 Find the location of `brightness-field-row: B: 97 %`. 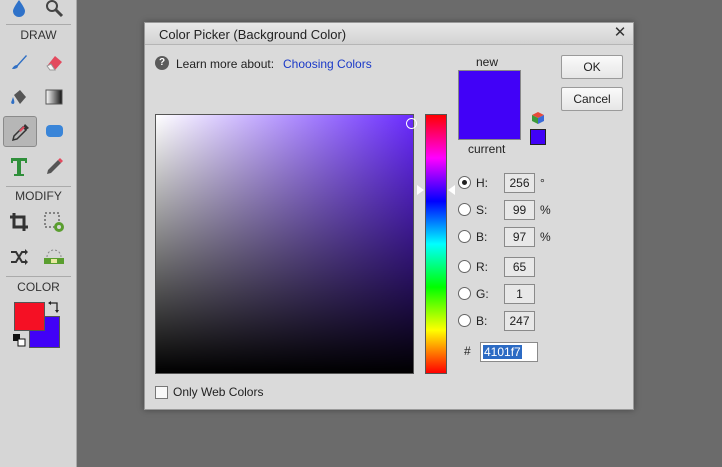

brightness-field-row: B: 97 % is located at coordinates (518, 237).